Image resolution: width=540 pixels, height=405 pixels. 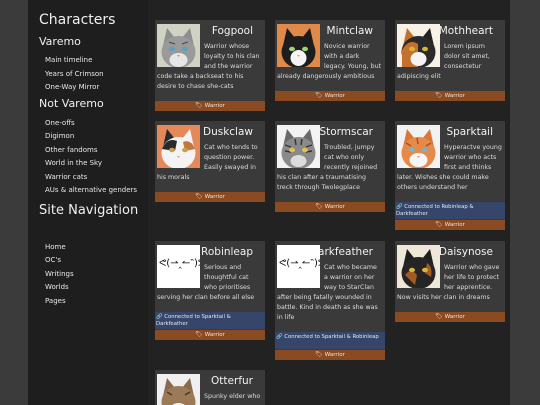 I want to click on nav-link-pages: Pages, so click(x=55, y=301).